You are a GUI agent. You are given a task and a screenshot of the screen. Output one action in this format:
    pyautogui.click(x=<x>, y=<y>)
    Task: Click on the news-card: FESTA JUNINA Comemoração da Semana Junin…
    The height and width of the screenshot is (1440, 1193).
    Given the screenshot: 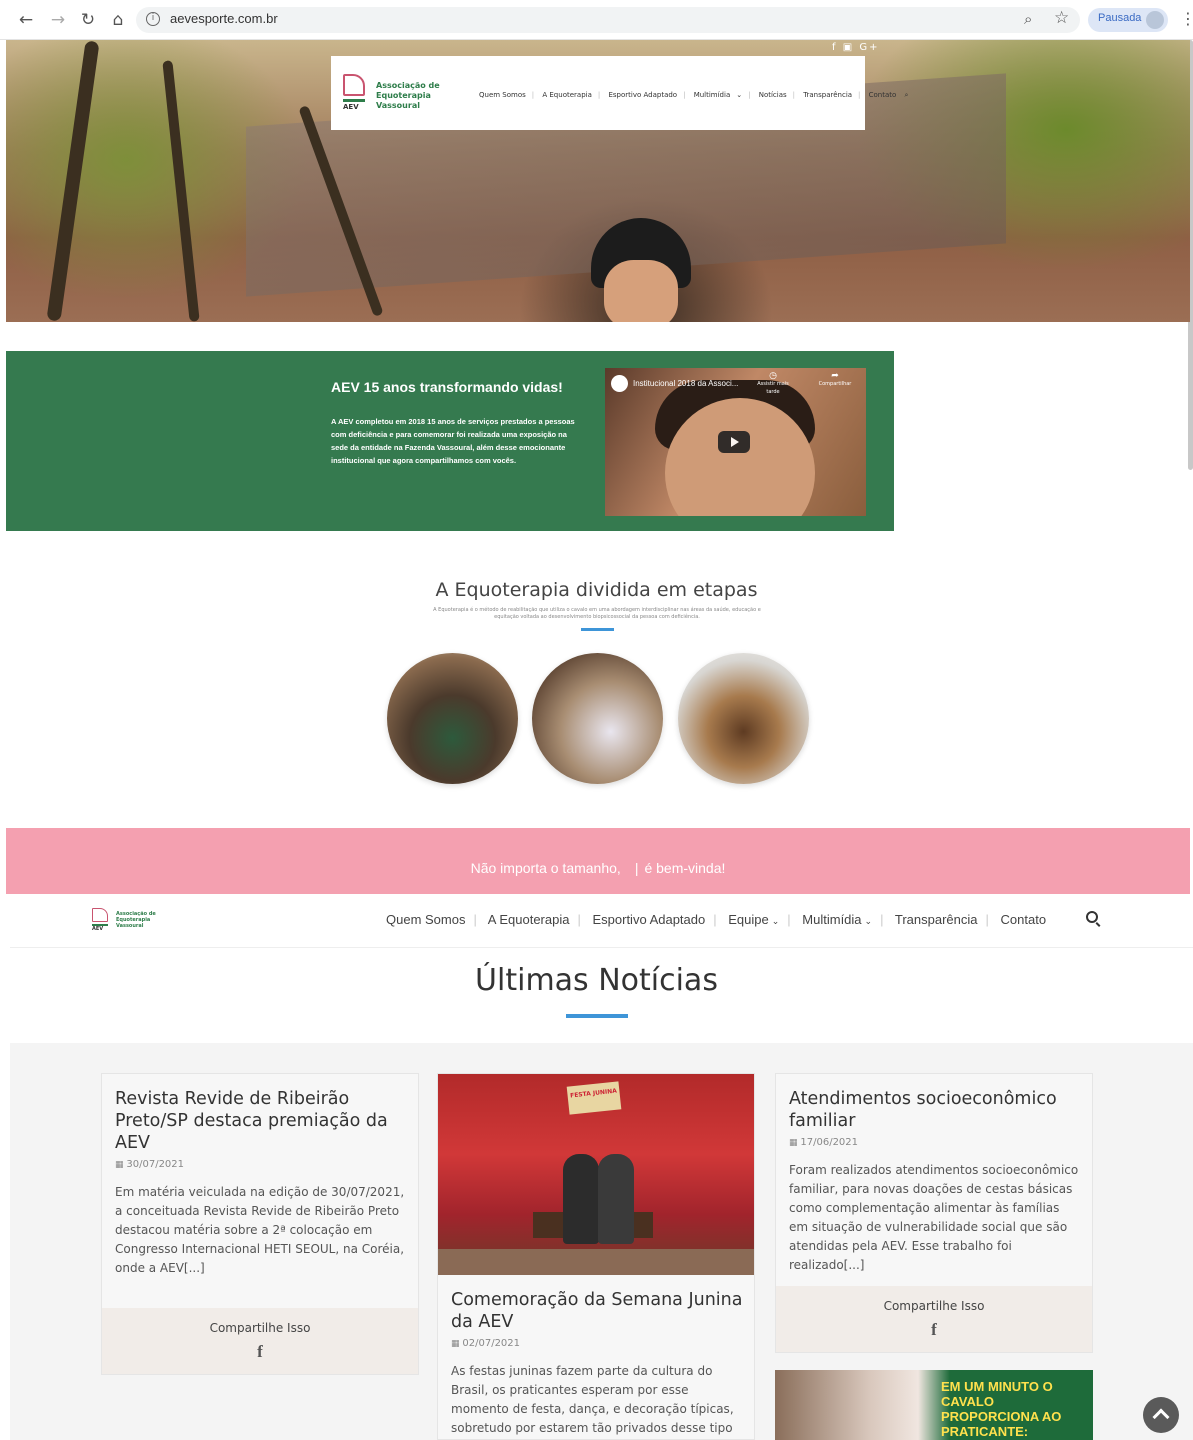 What is the action you would take?
    pyautogui.click(x=596, y=1256)
    